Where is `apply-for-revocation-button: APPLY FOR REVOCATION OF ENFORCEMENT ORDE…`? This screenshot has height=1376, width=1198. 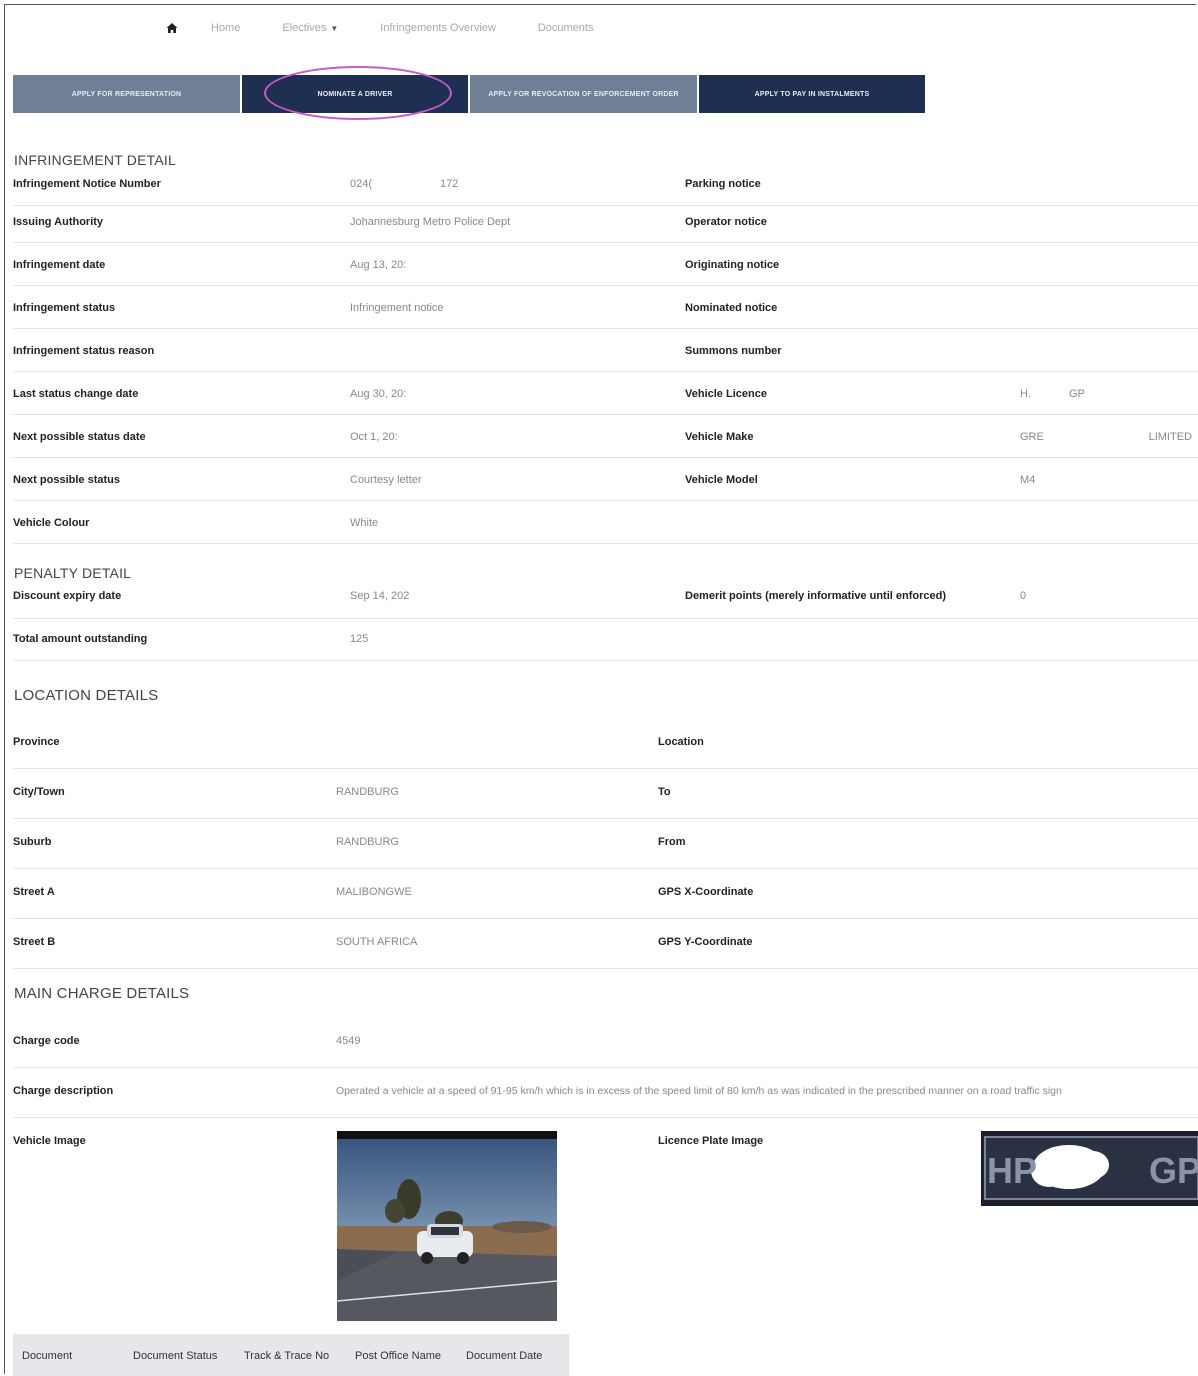
apply-for-revocation-button: APPLY FOR REVOCATION OF ENFORCEMENT ORDE… is located at coordinates (584, 94).